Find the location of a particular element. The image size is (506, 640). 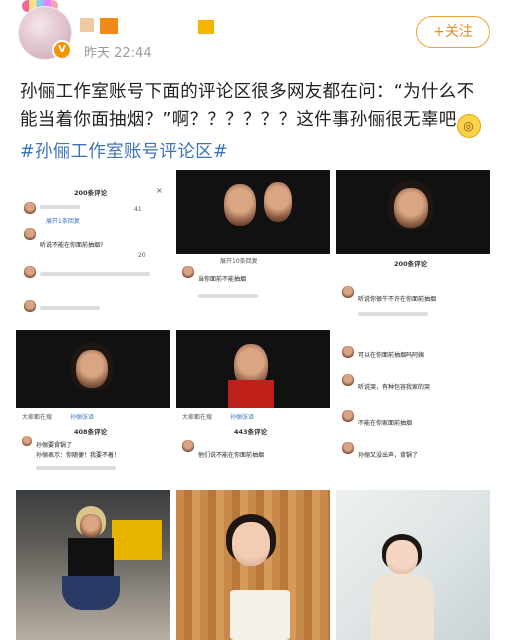

grid-image-1: 200条评论 × 41 展开1条回复 听说不能在你面前抽烟? 20 is located at coordinates (93, 247).